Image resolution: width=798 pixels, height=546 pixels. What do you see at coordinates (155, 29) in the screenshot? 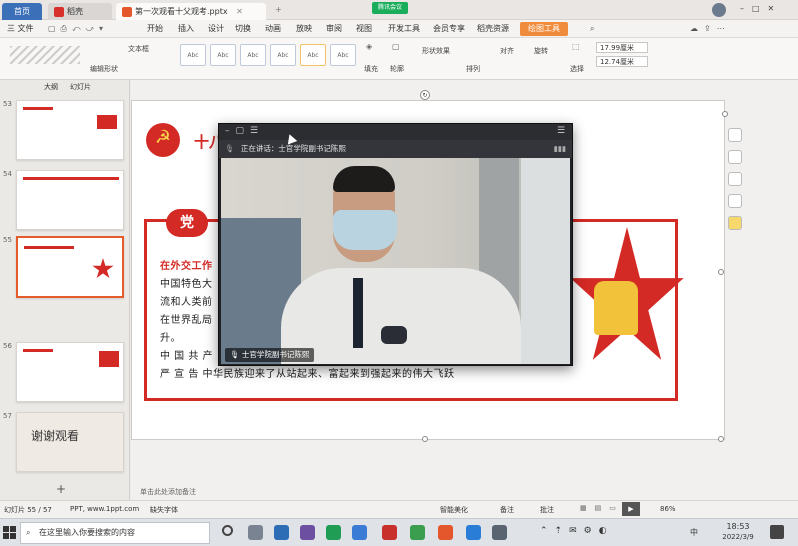
I see `menu-start: 开始` at bounding box center [155, 29].